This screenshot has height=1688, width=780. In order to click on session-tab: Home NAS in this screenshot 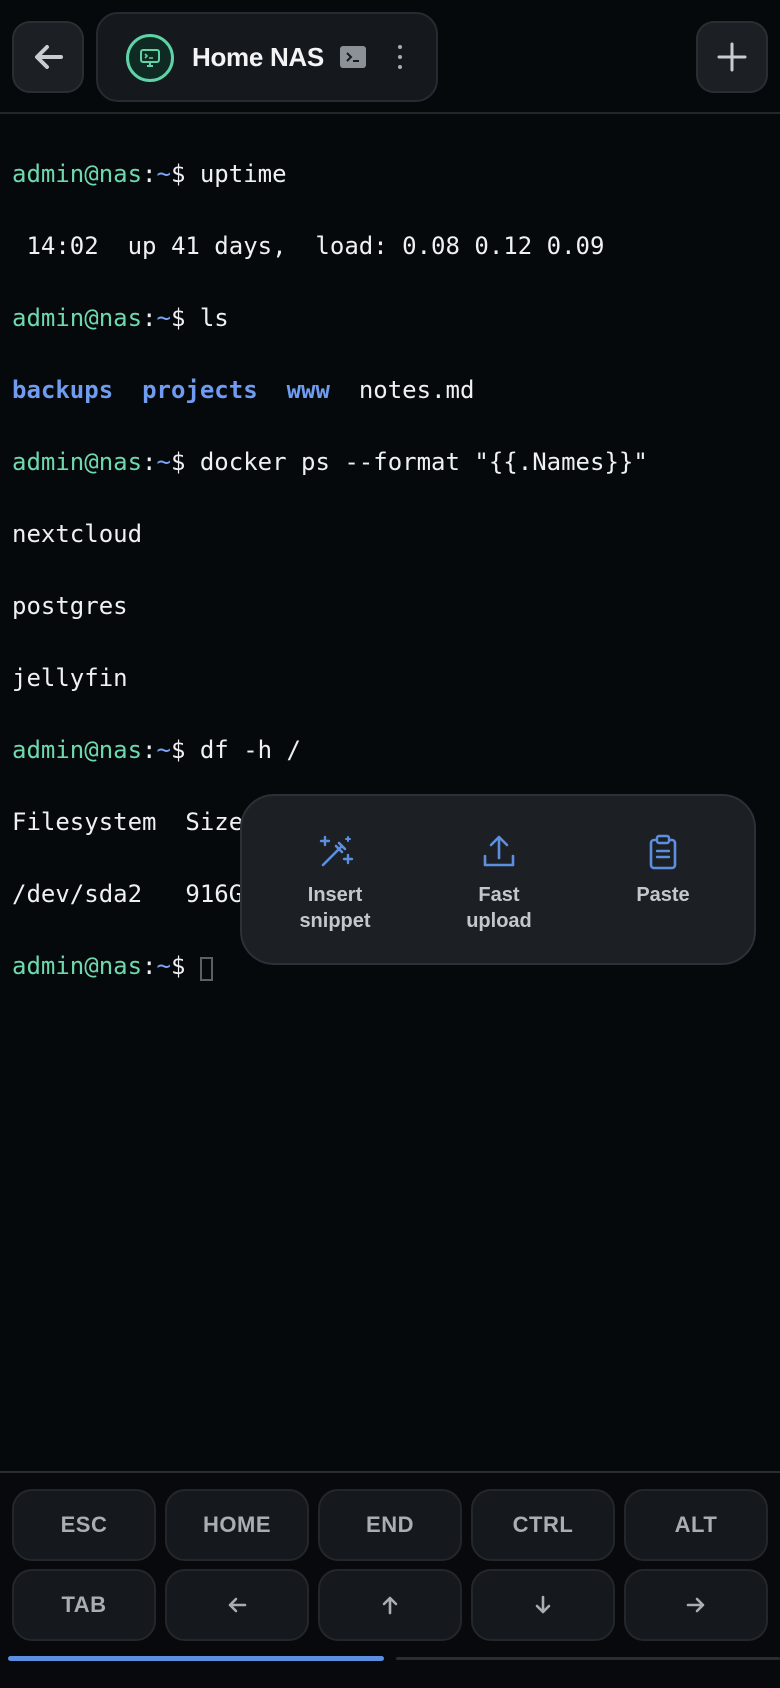, I will do `click(267, 57)`.